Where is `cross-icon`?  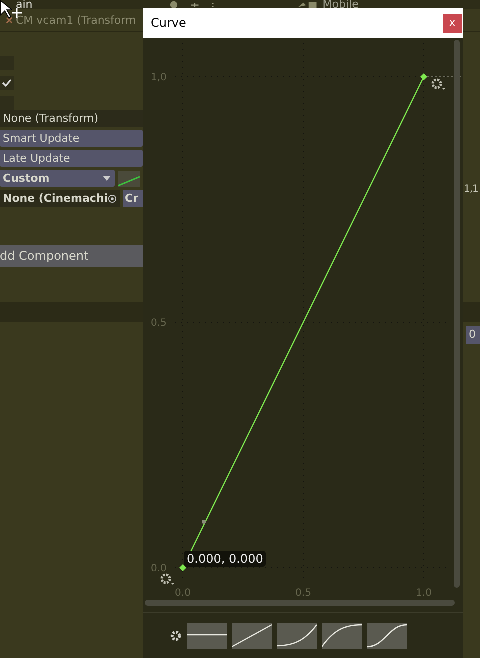
cross-icon is located at coordinates (9, 20).